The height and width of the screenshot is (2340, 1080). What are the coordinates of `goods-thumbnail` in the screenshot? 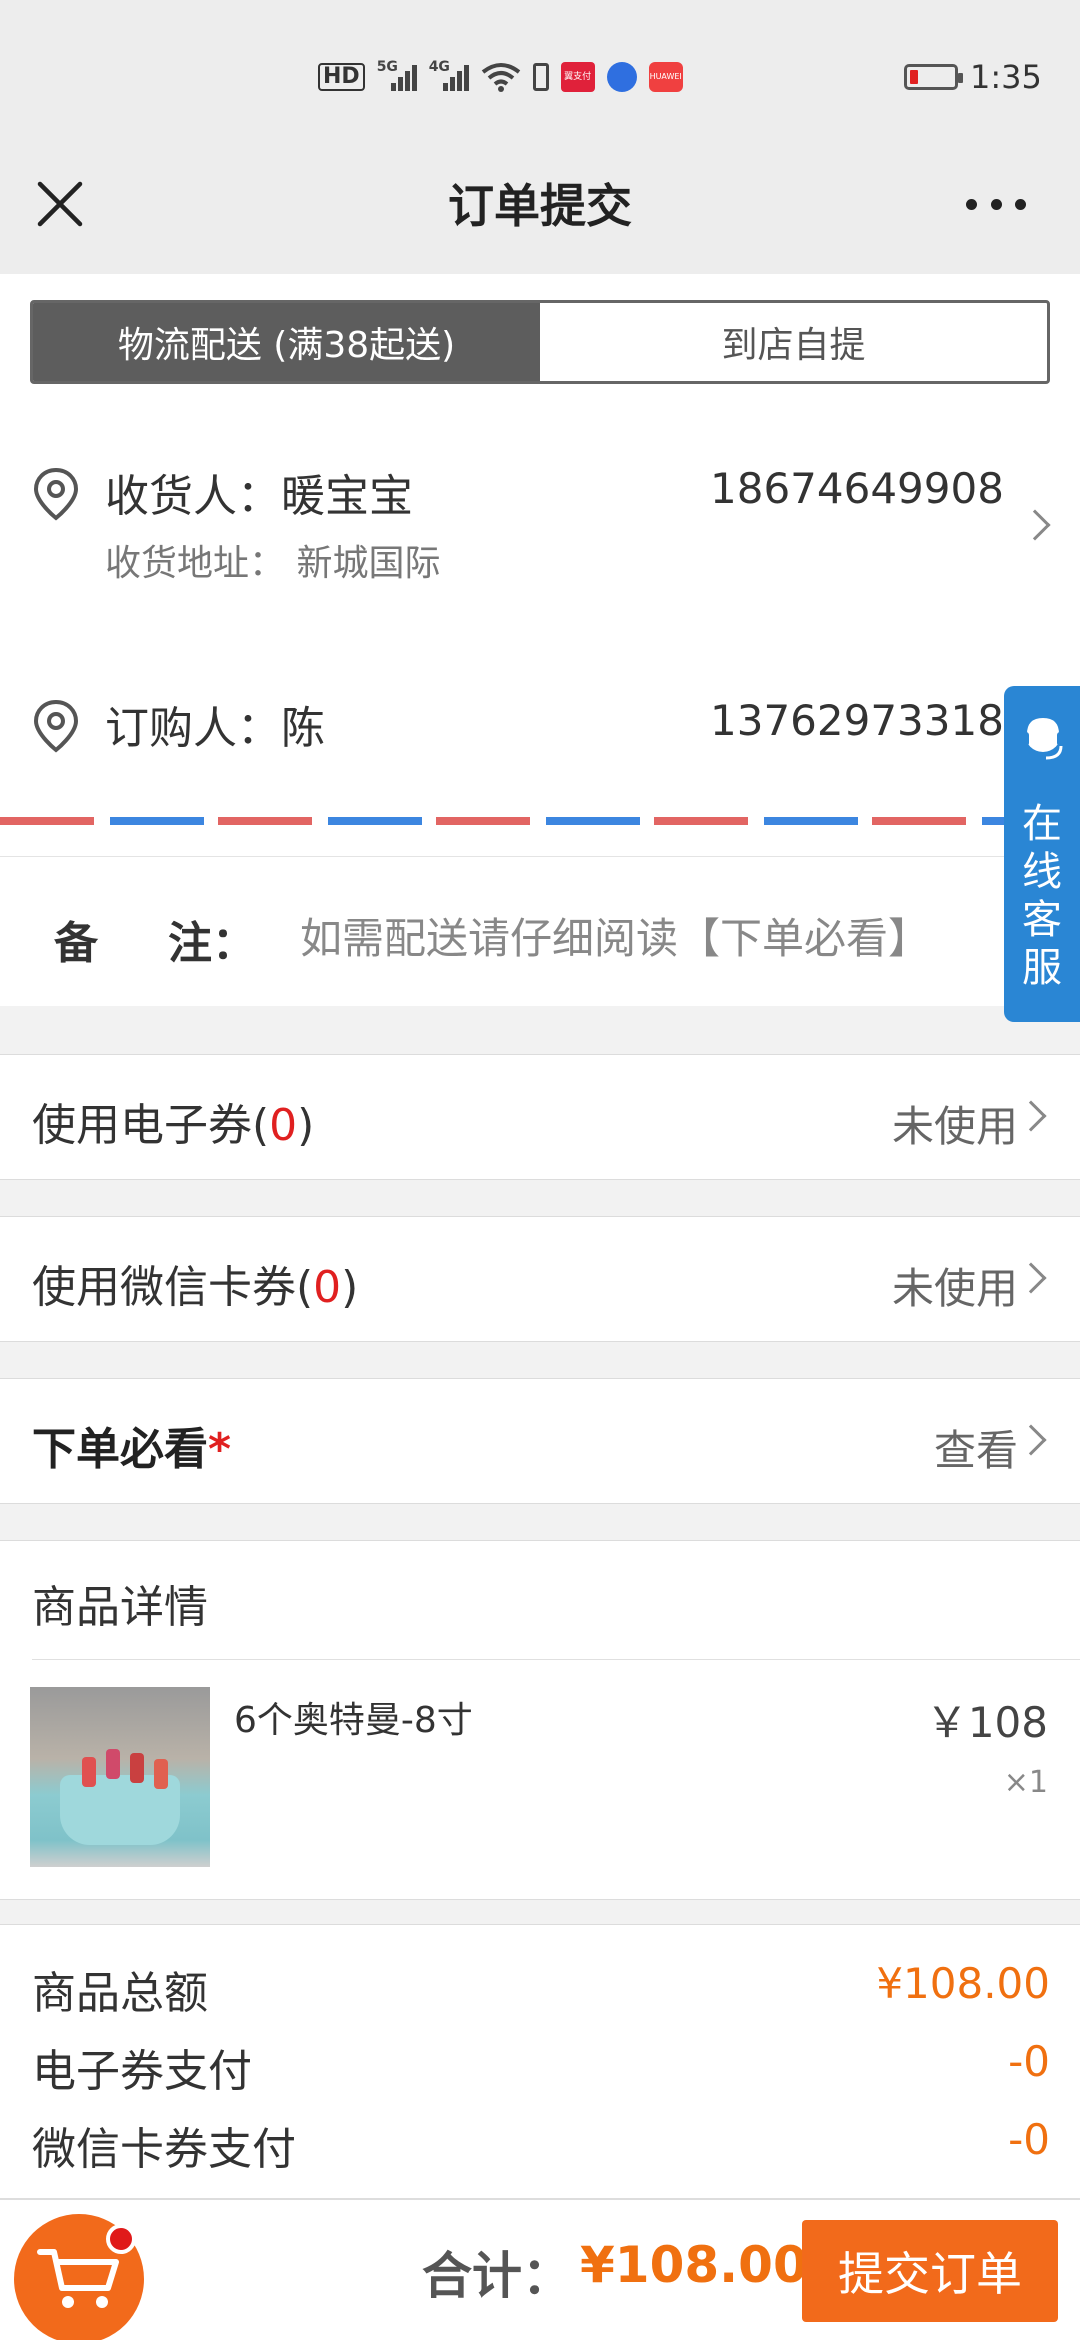 It's located at (120, 1777).